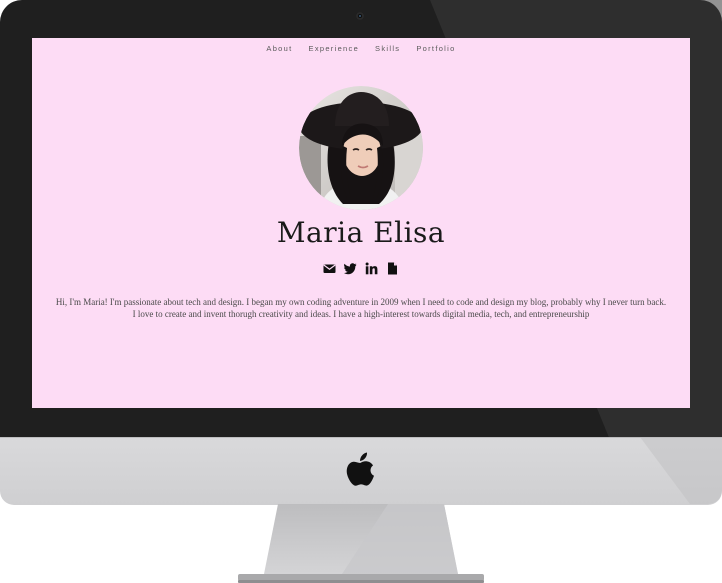 The height and width of the screenshot is (583, 722). I want to click on social-links, so click(361, 268).